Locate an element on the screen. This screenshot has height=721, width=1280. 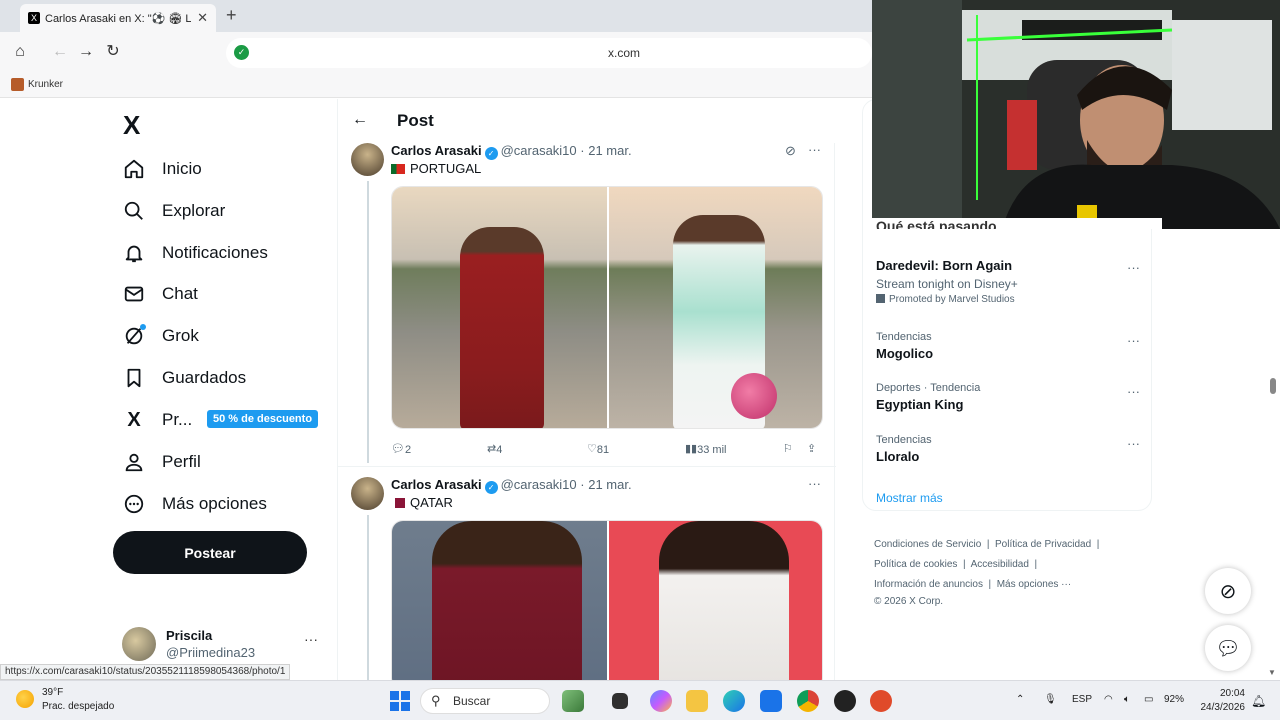
nav-notificaciones: Notificaciones is located at coordinates (195, 253).